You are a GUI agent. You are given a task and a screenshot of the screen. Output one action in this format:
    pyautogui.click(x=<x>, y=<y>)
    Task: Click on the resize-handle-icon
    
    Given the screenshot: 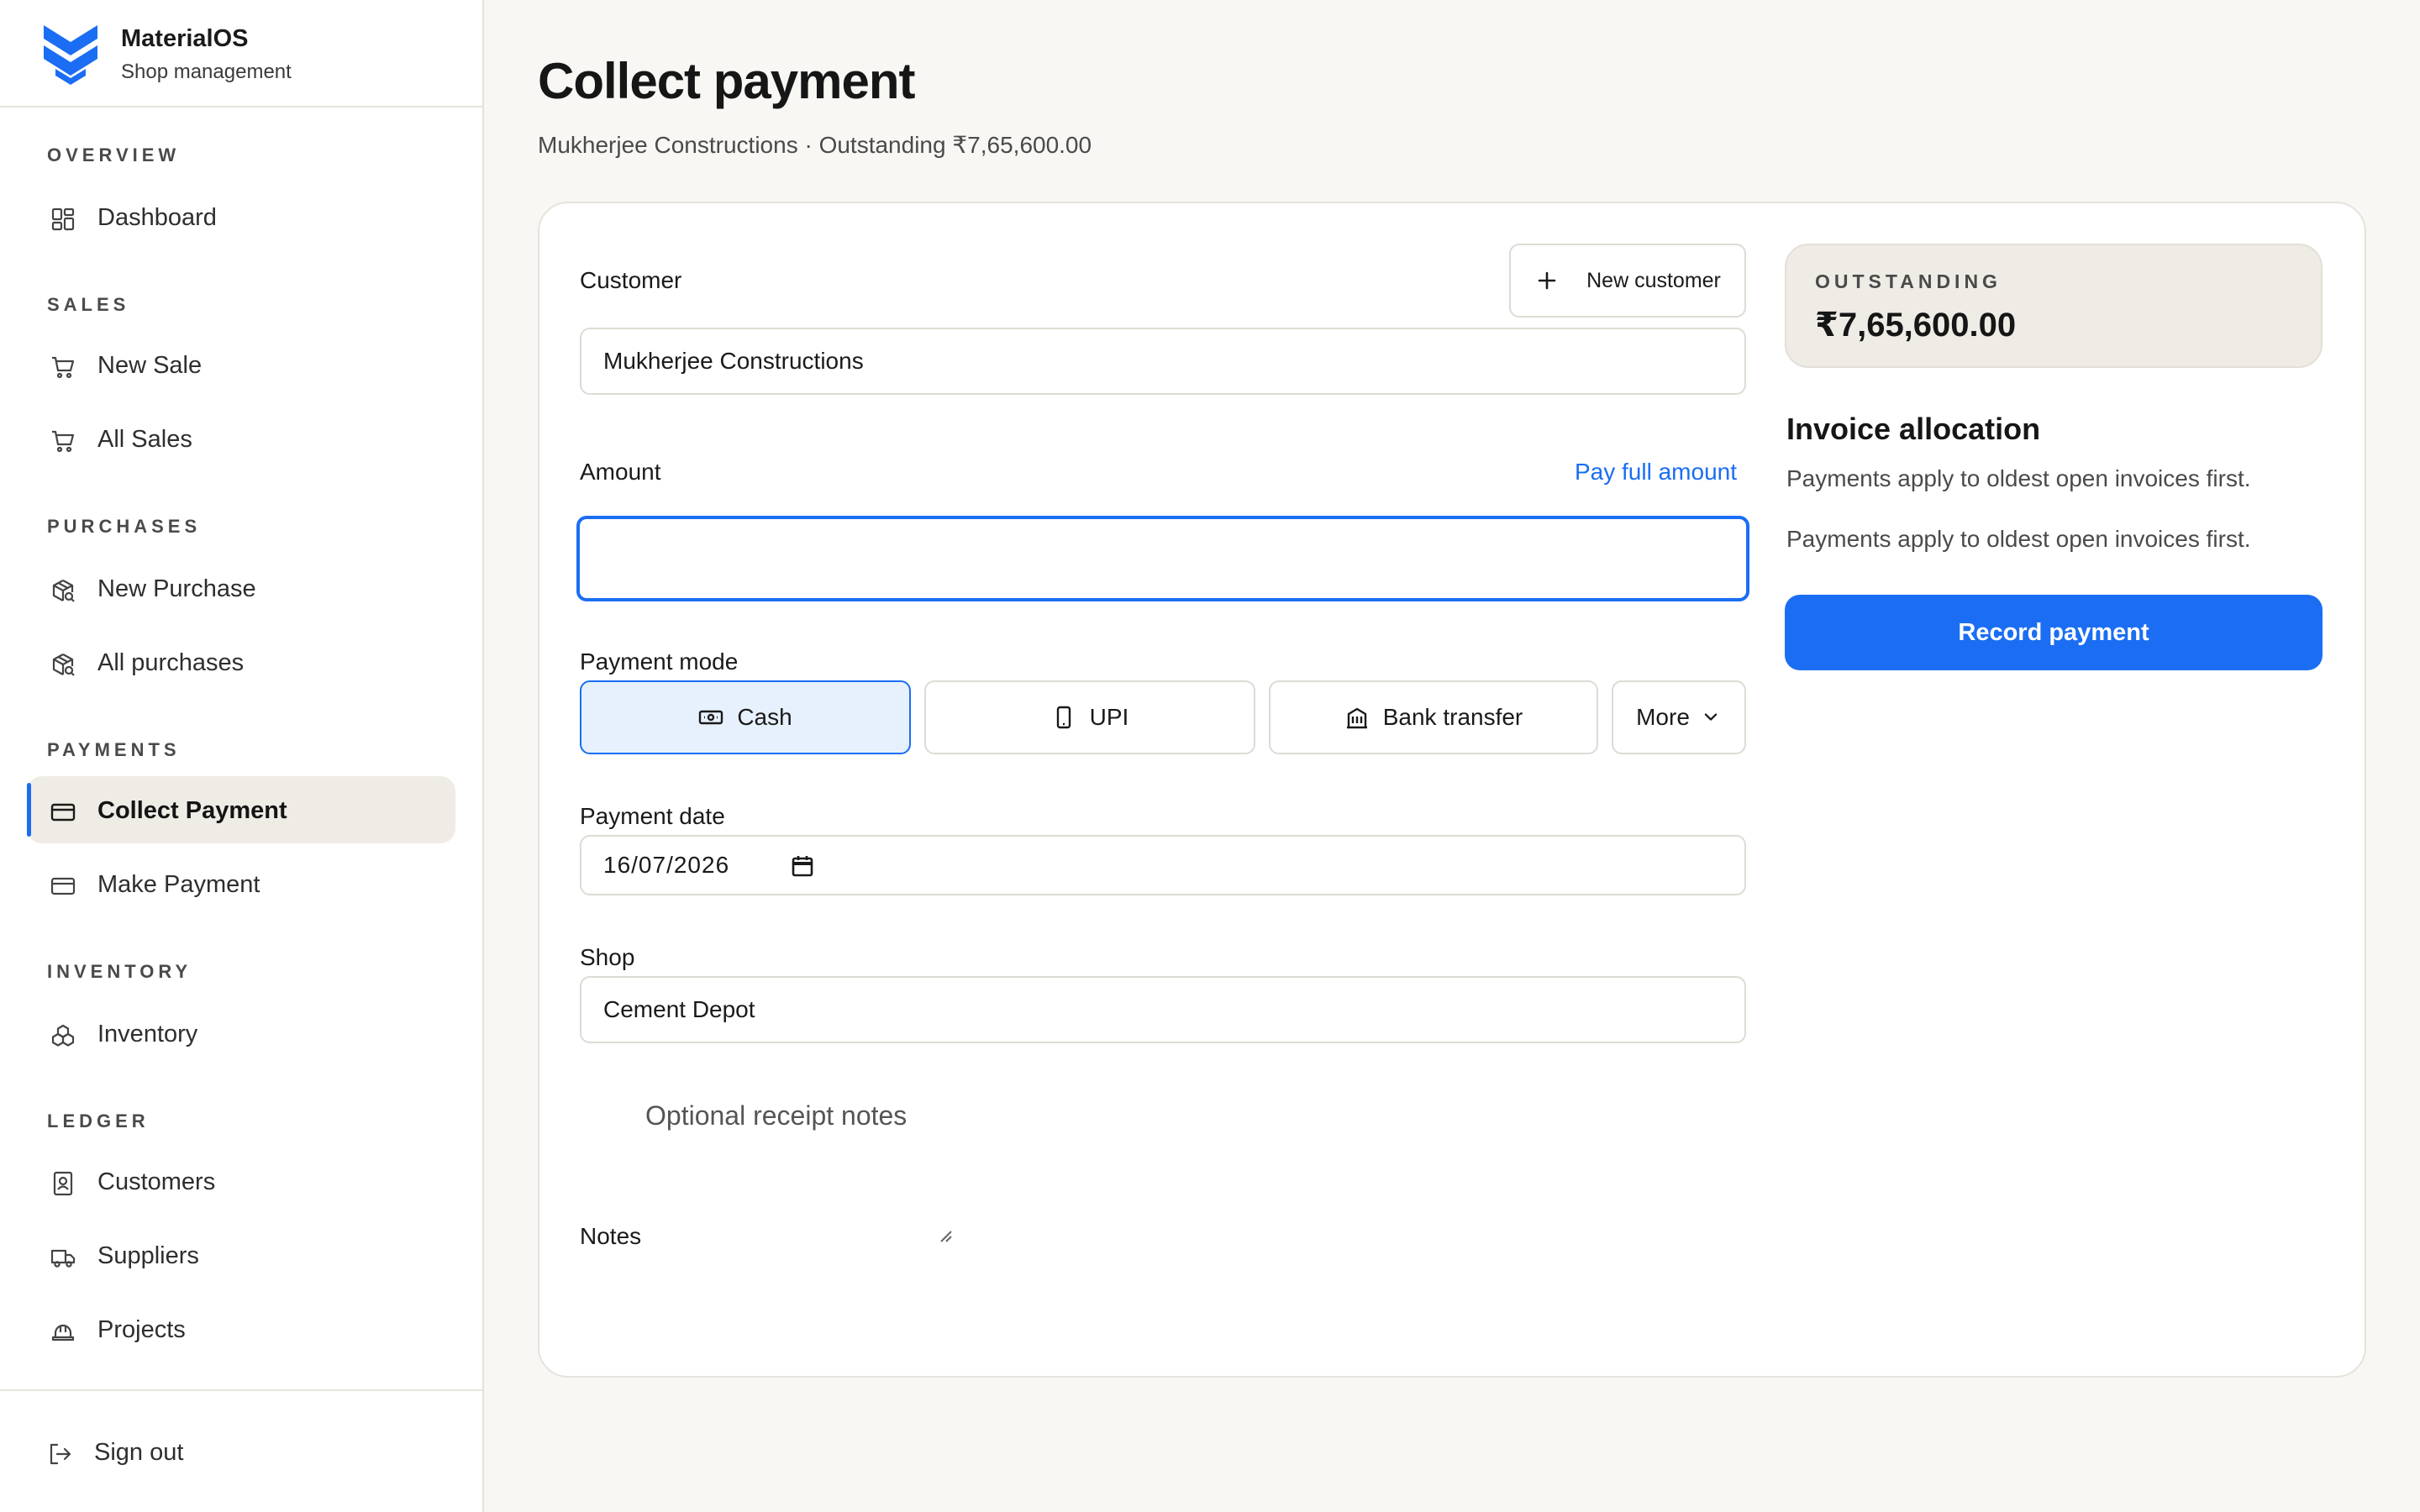 What is the action you would take?
    pyautogui.click(x=946, y=1236)
    